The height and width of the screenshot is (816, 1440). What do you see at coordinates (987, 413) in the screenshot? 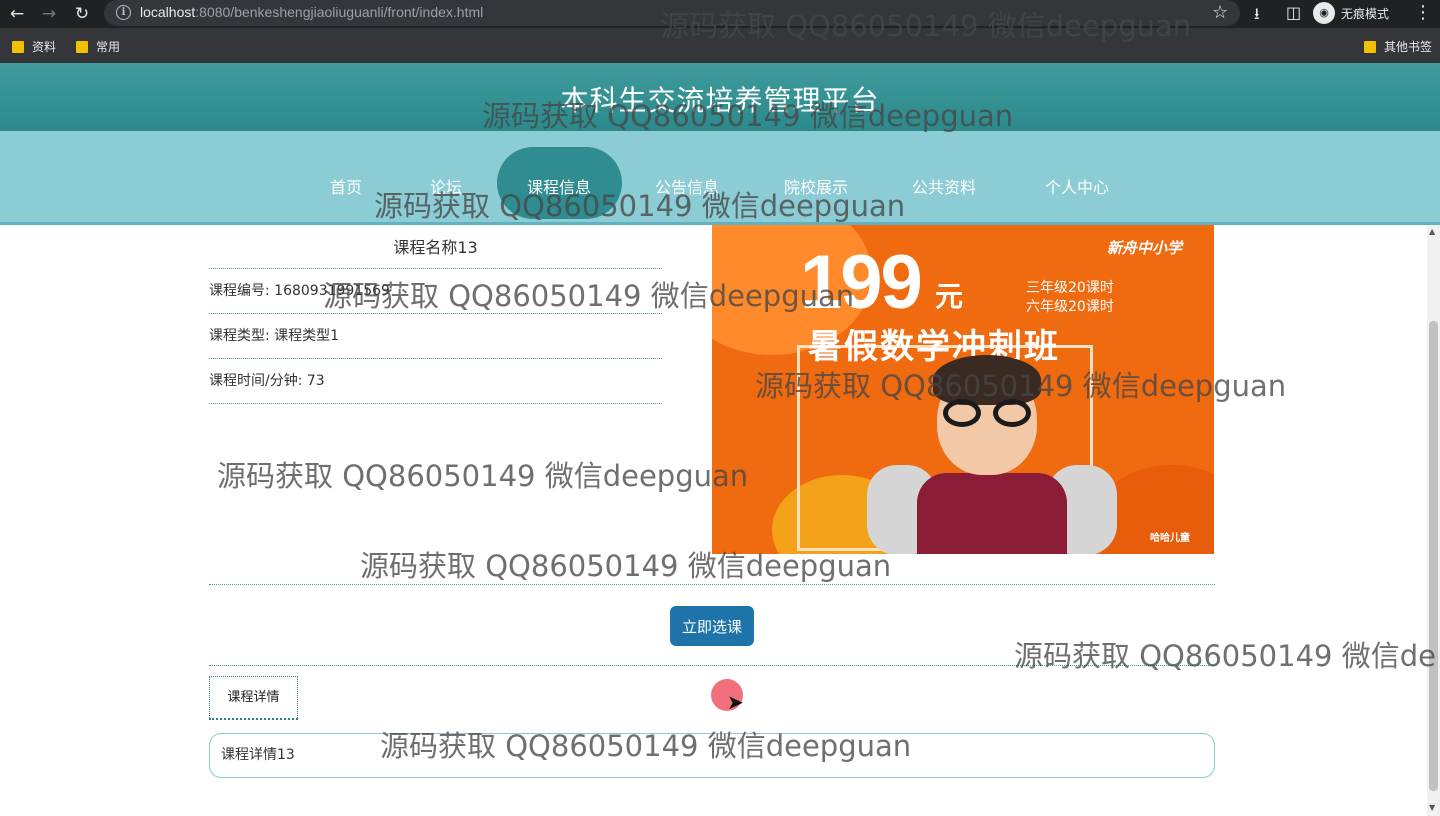
I see `child-glasses` at bounding box center [987, 413].